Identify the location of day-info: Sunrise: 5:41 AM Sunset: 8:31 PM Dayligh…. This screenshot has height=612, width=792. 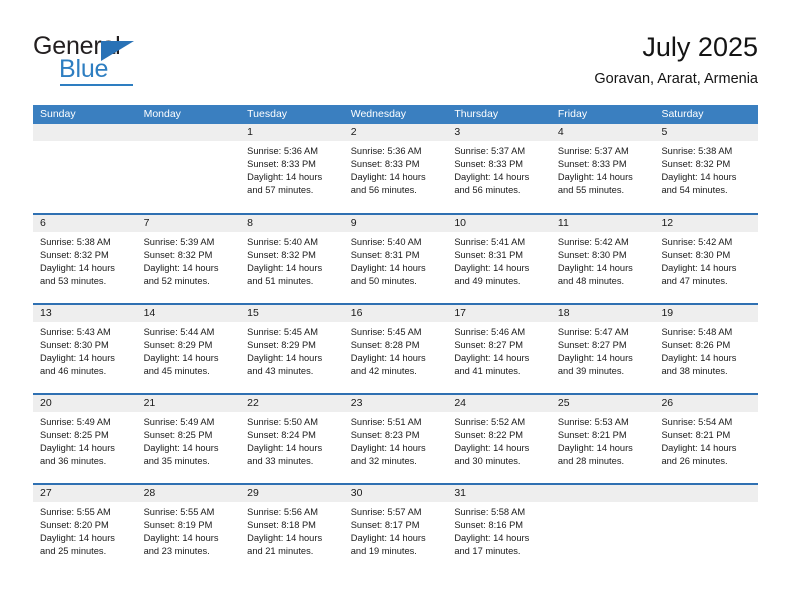
(499, 260).